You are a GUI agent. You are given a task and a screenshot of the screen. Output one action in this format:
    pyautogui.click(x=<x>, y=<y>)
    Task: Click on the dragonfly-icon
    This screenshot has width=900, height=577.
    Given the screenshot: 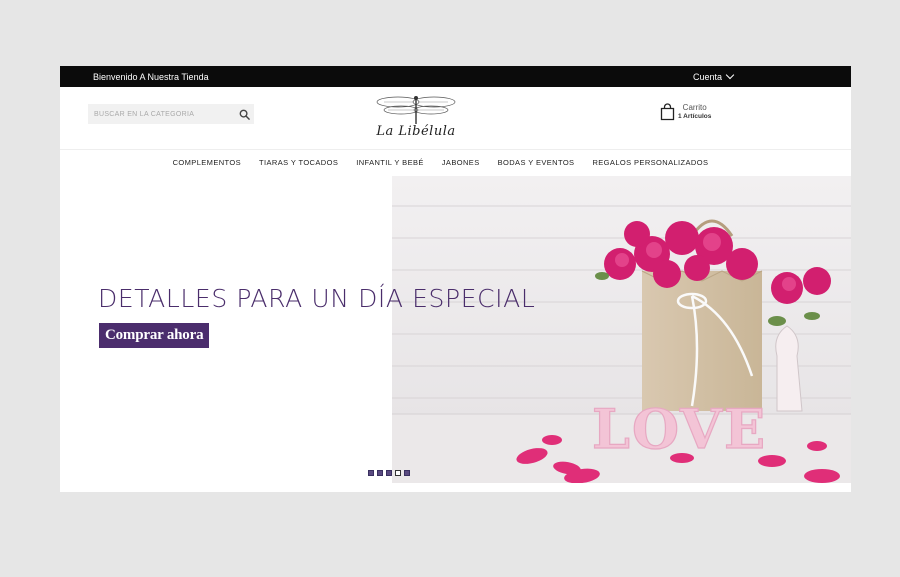 What is the action you would take?
    pyautogui.click(x=416, y=110)
    